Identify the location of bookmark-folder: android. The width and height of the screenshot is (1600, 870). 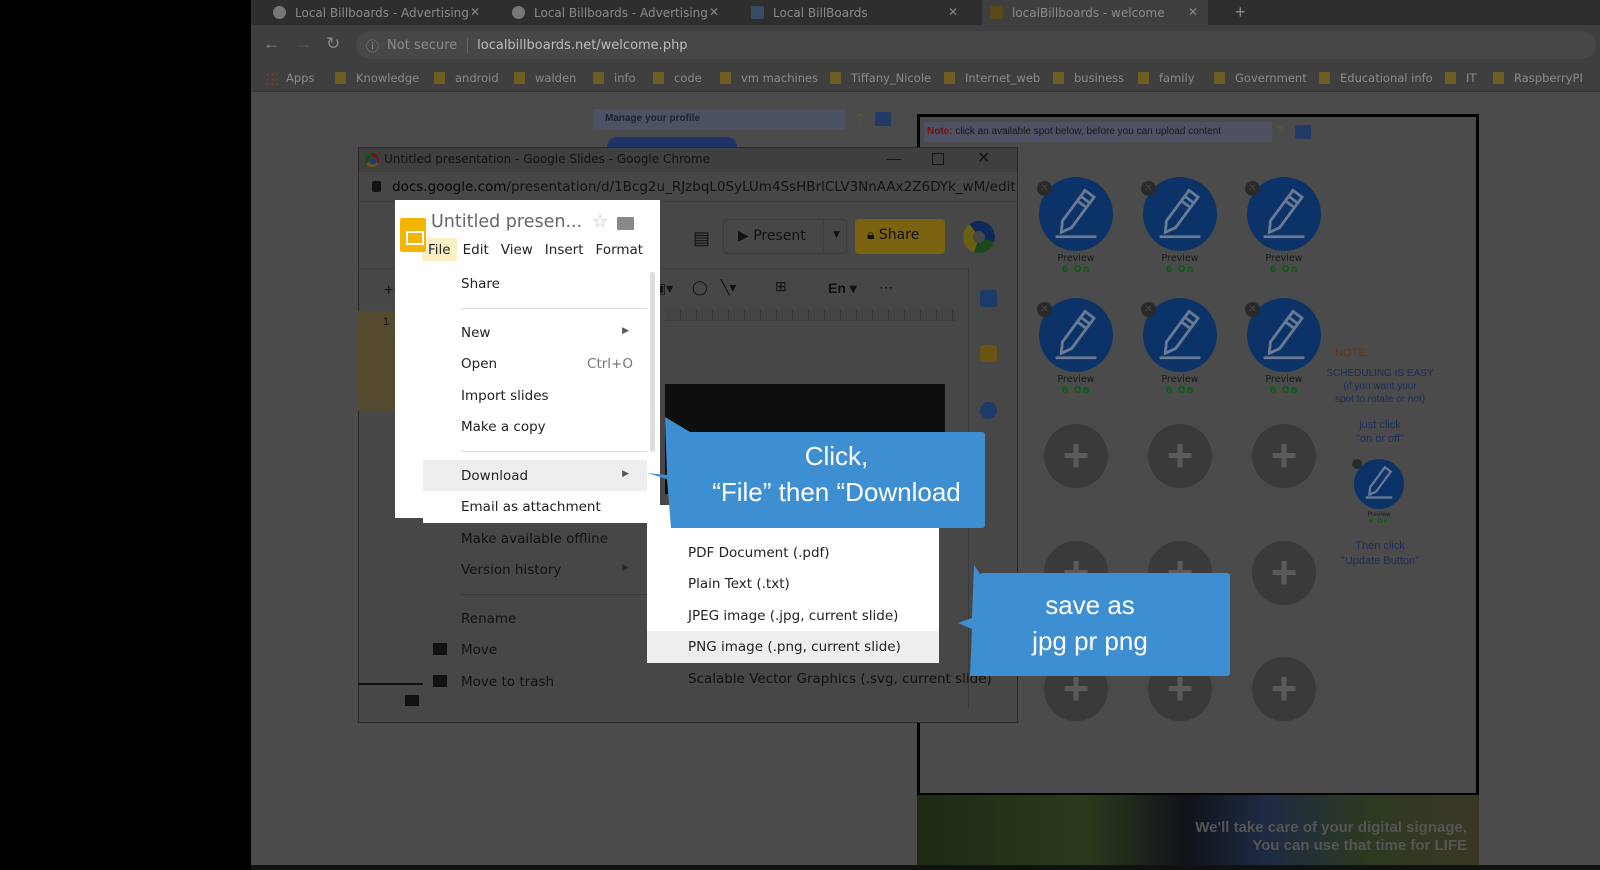
(466, 78).